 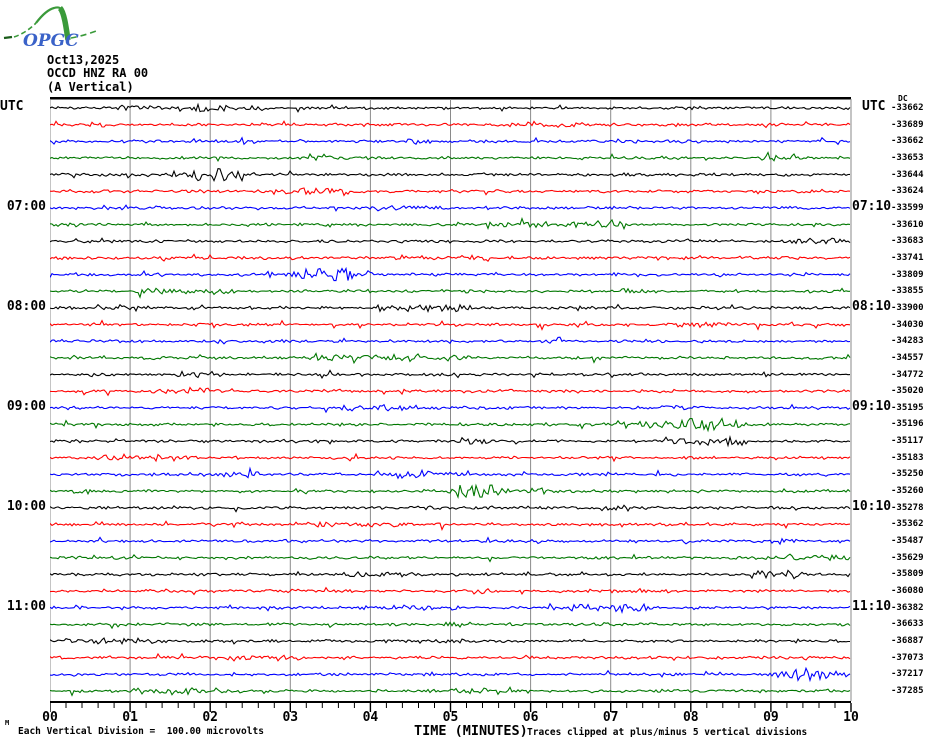 I want to click on dc-offset-value: -35250, so click(x=907, y=474).